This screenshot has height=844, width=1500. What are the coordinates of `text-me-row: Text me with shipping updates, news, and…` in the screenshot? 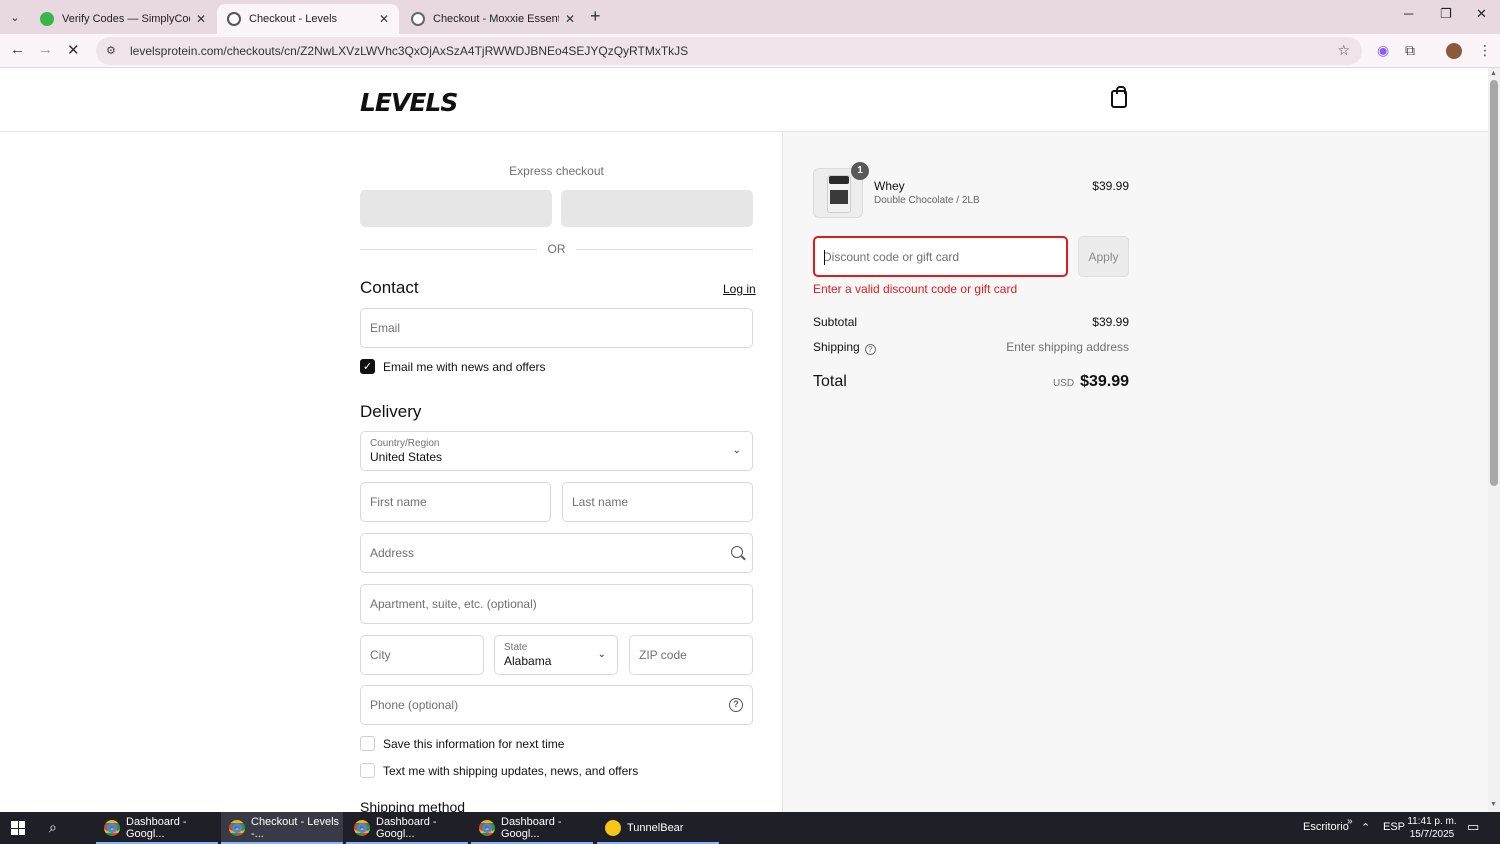 It's located at (499, 770).